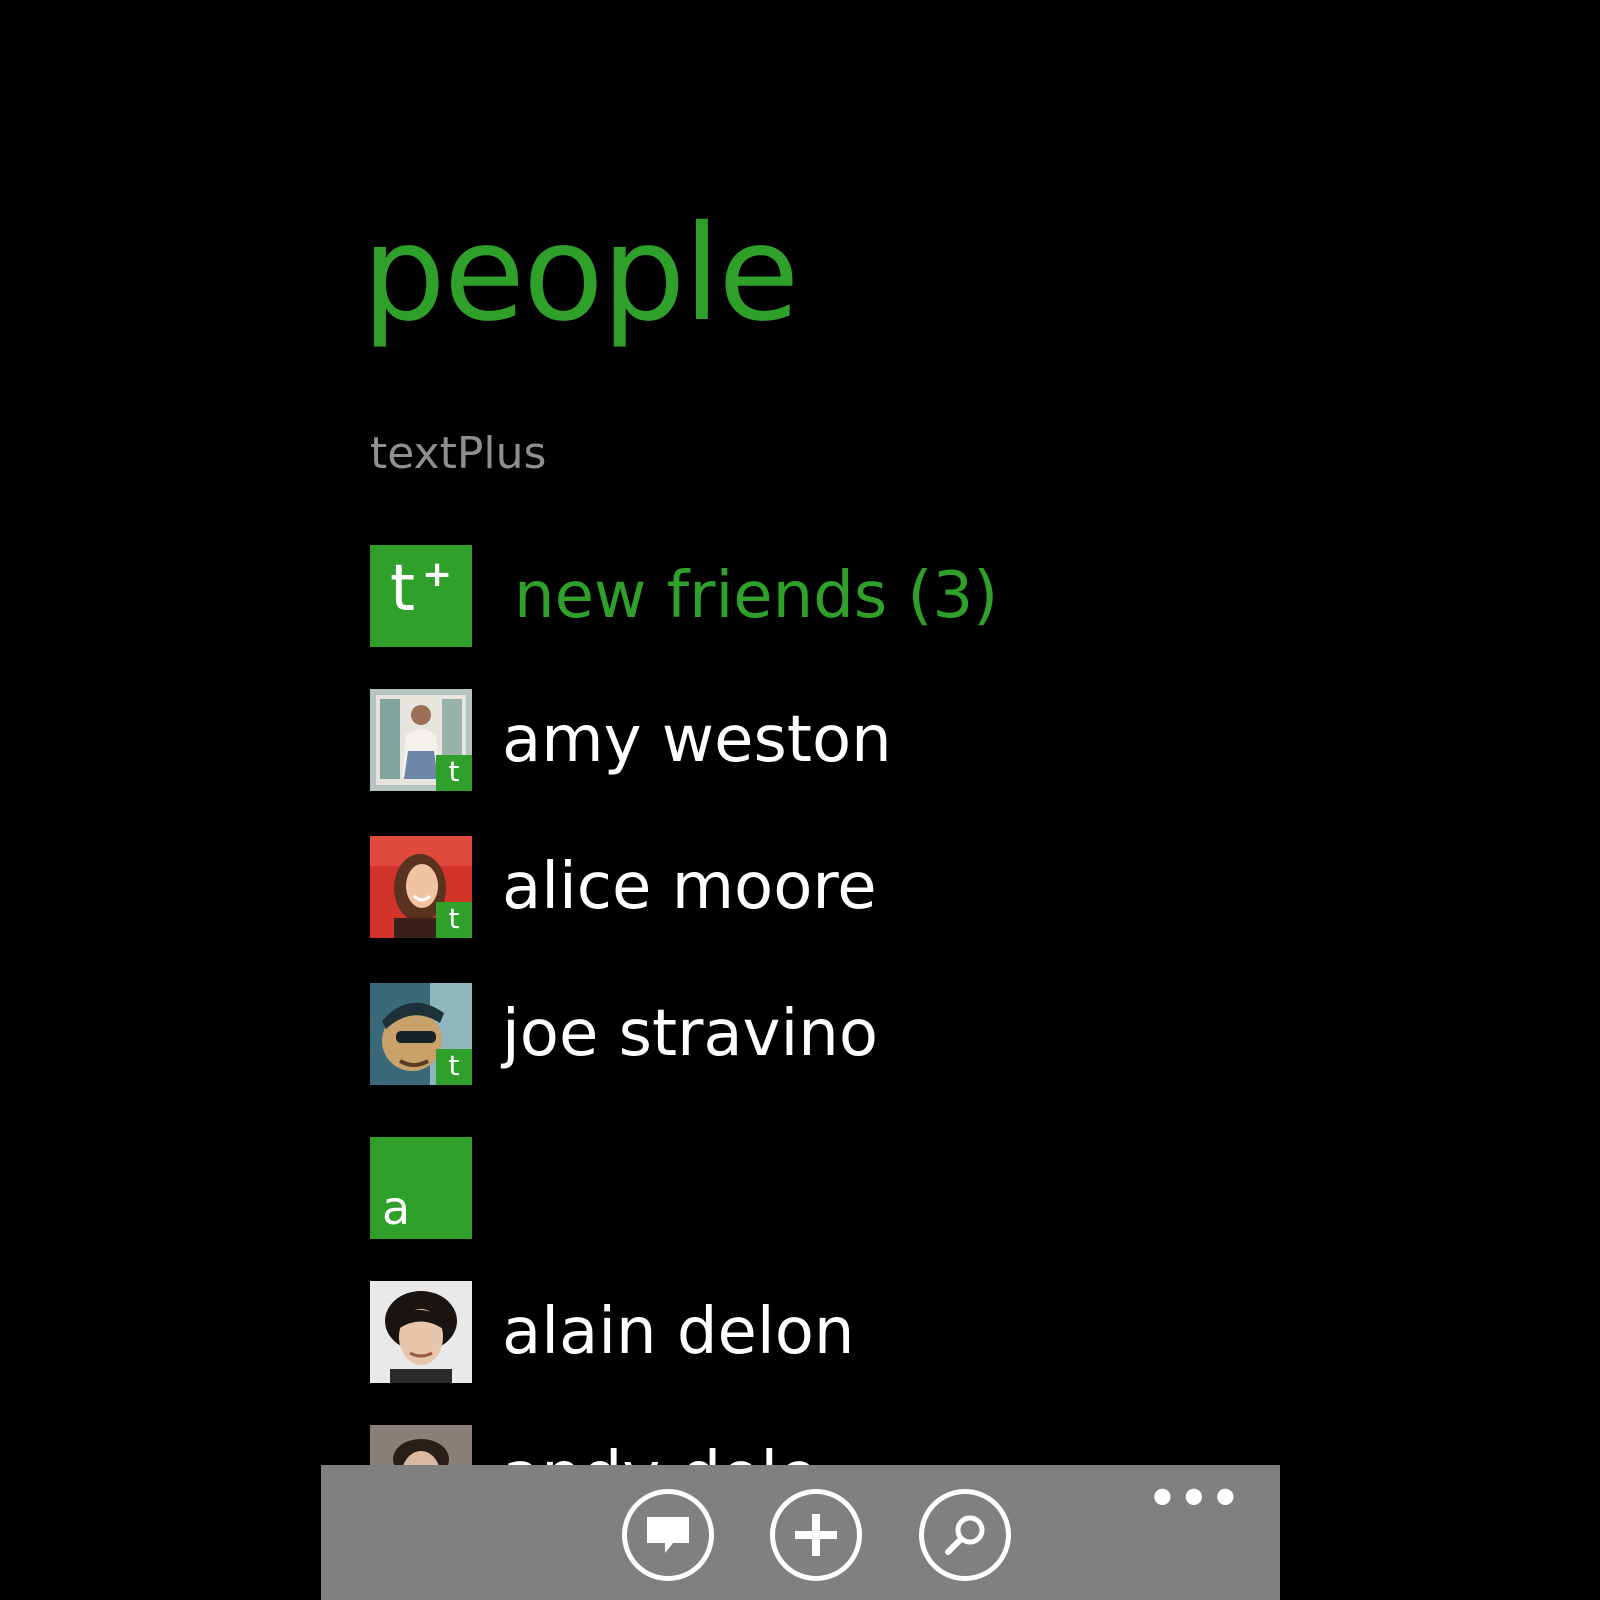 This screenshot has height=1600, width=1600. Describe the element at coordinates (421, 1332) in the screenshot. I see `avatar` at that location.